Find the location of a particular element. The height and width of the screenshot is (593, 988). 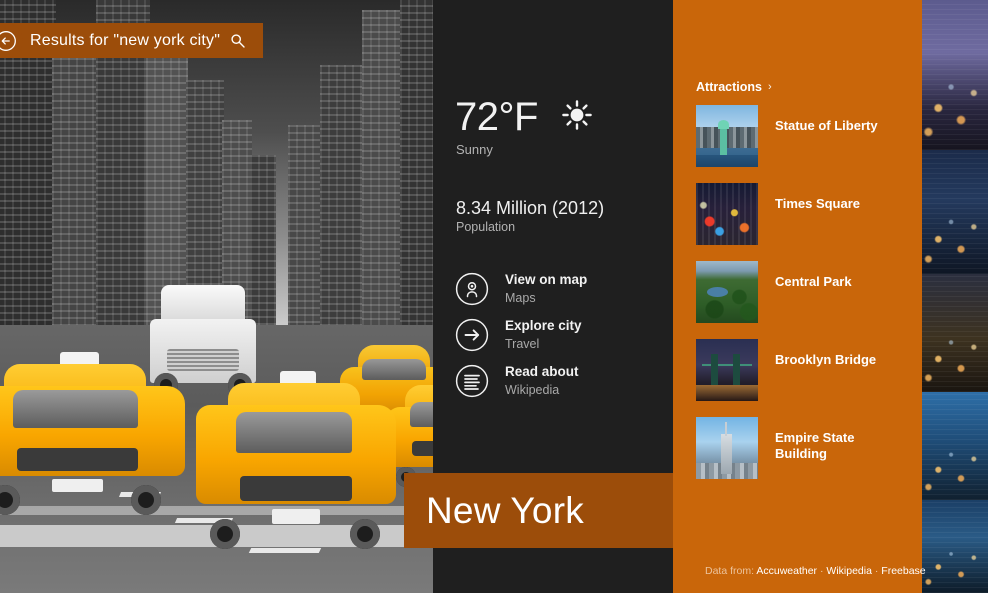

action-title: Read about is located at coordinates (542, 371).